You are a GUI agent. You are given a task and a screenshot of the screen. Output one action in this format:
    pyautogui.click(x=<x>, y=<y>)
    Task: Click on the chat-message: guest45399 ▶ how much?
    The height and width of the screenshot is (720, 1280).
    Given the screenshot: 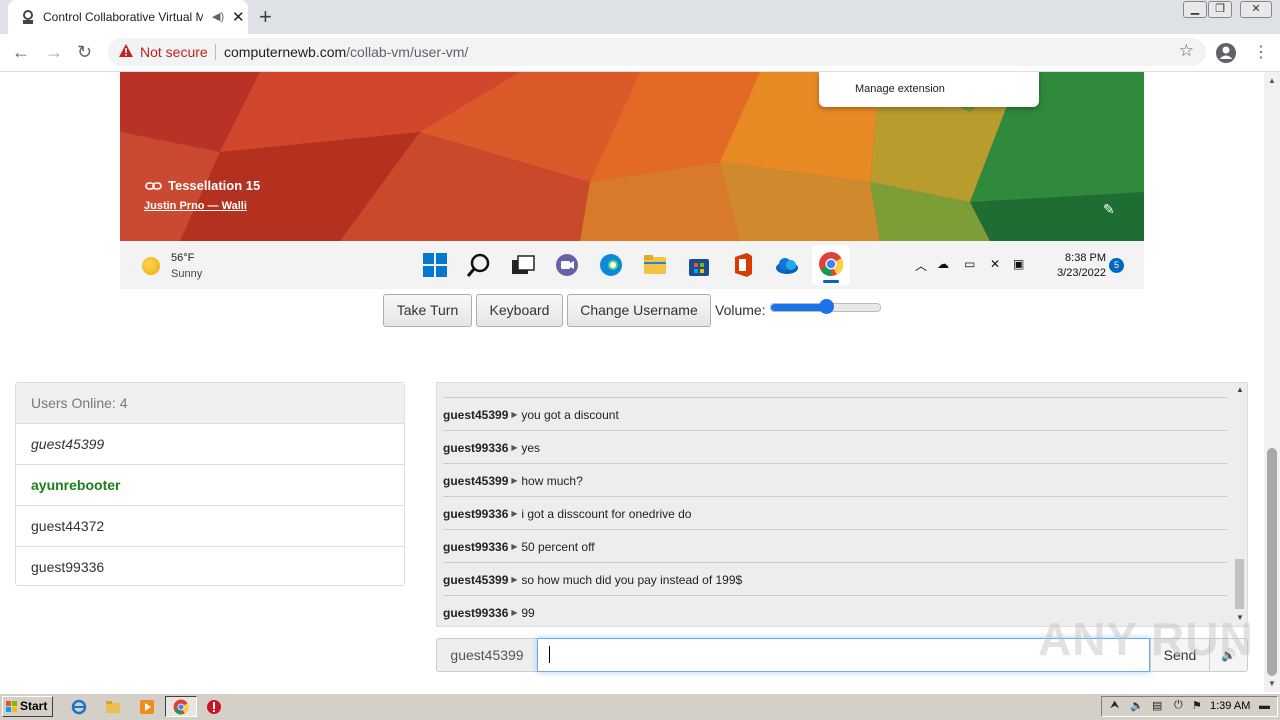 What is the action you would take?
    pyautogui.click(x=835, y=480)
    